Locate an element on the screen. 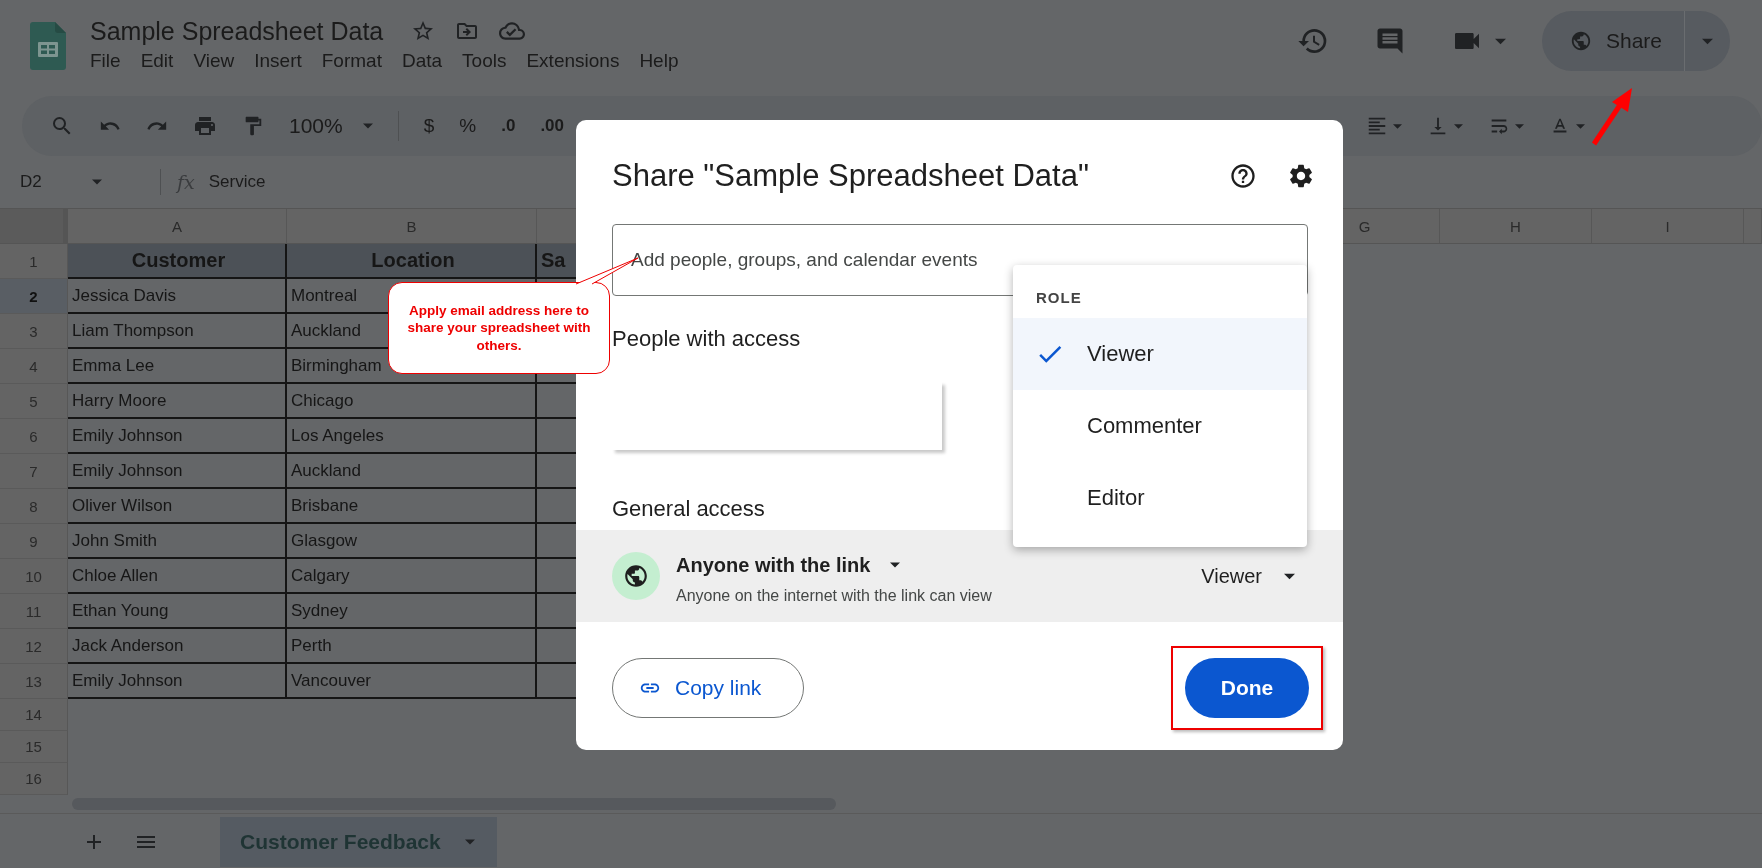 Image resolution: width=1762 pixels, height=868 pixels. row-number: 3 is located at coordinates (34, 331).